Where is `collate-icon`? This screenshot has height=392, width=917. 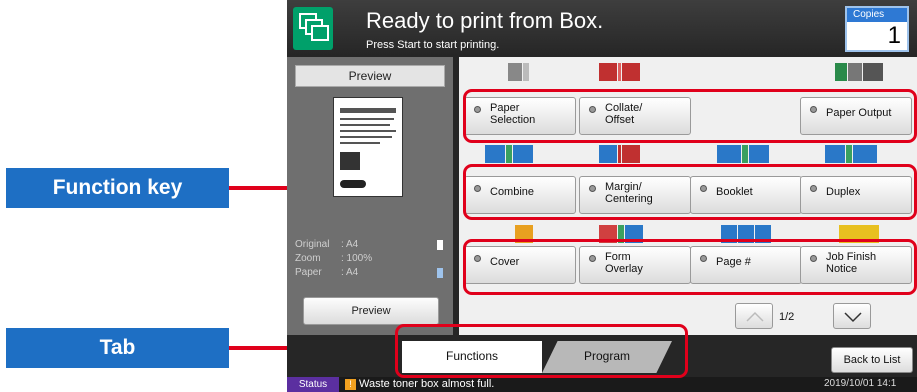 collate-icon is located at coordinates (620, 72).